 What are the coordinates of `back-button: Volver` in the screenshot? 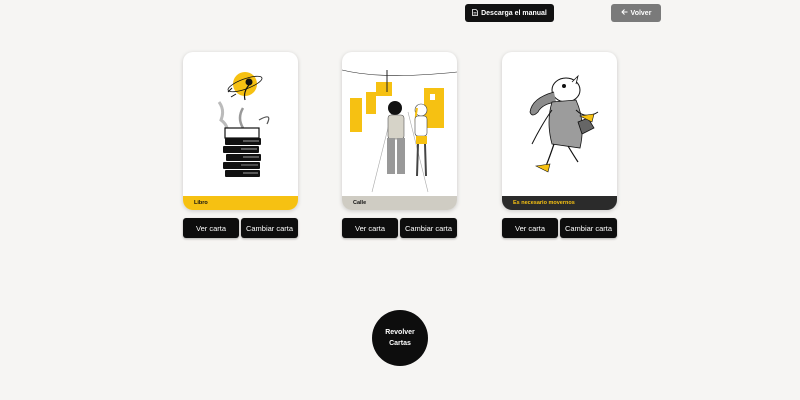 It's located at (636, 13).